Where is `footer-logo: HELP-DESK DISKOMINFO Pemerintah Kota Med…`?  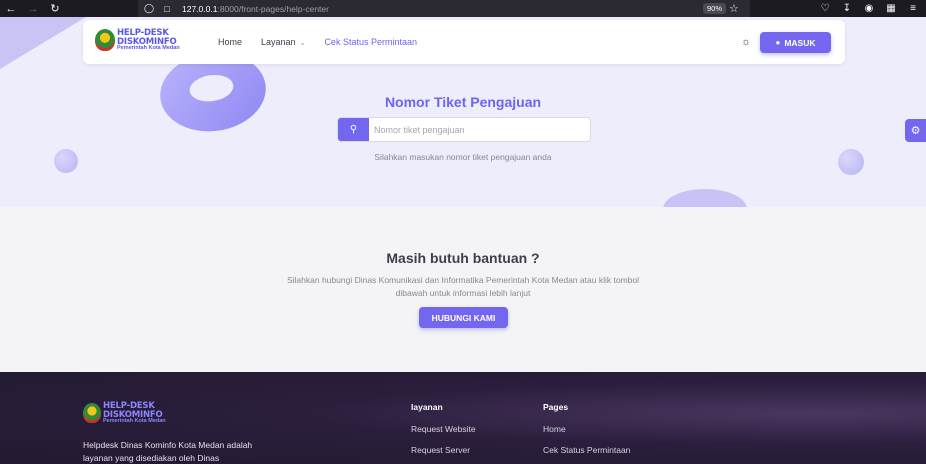 footer-logo: HELP-DESK DISKOMINFO Pemerintah Kota Med… is located at coordinates (124, 413).